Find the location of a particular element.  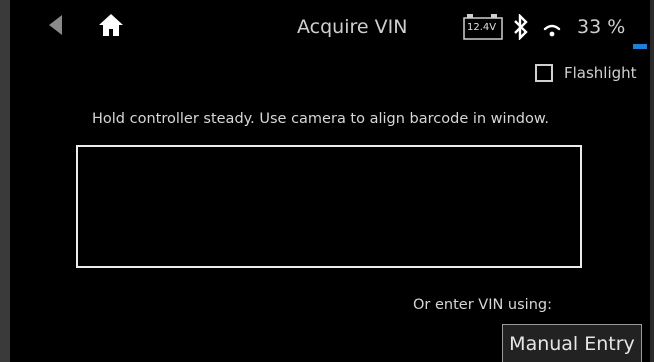

left-bezel is located at coordinates (5, 181).